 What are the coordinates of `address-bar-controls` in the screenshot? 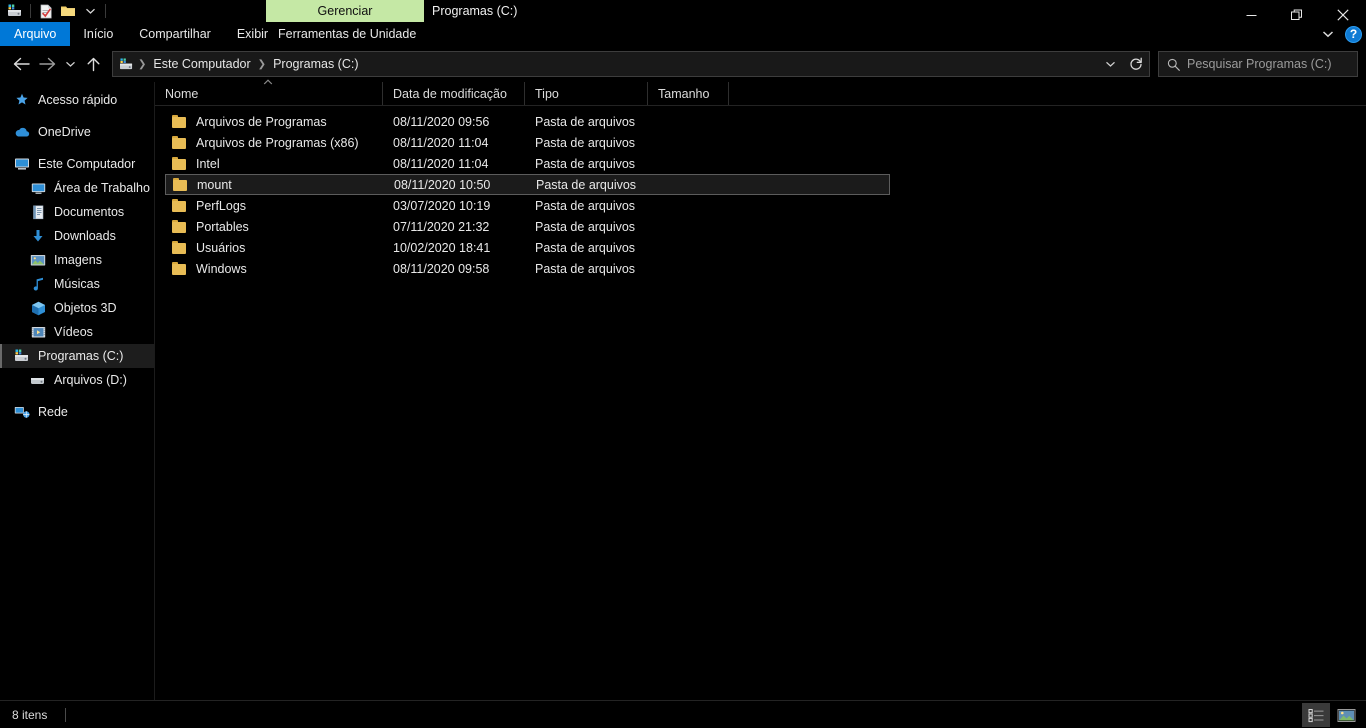 It's located at (1123, 64).